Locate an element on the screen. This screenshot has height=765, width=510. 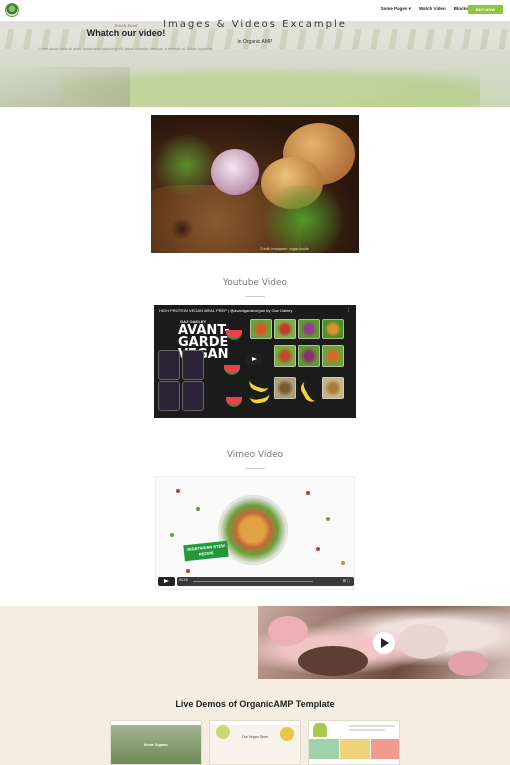
vimeo-heading: Vimeo Video is located at coordinates (255, 455).